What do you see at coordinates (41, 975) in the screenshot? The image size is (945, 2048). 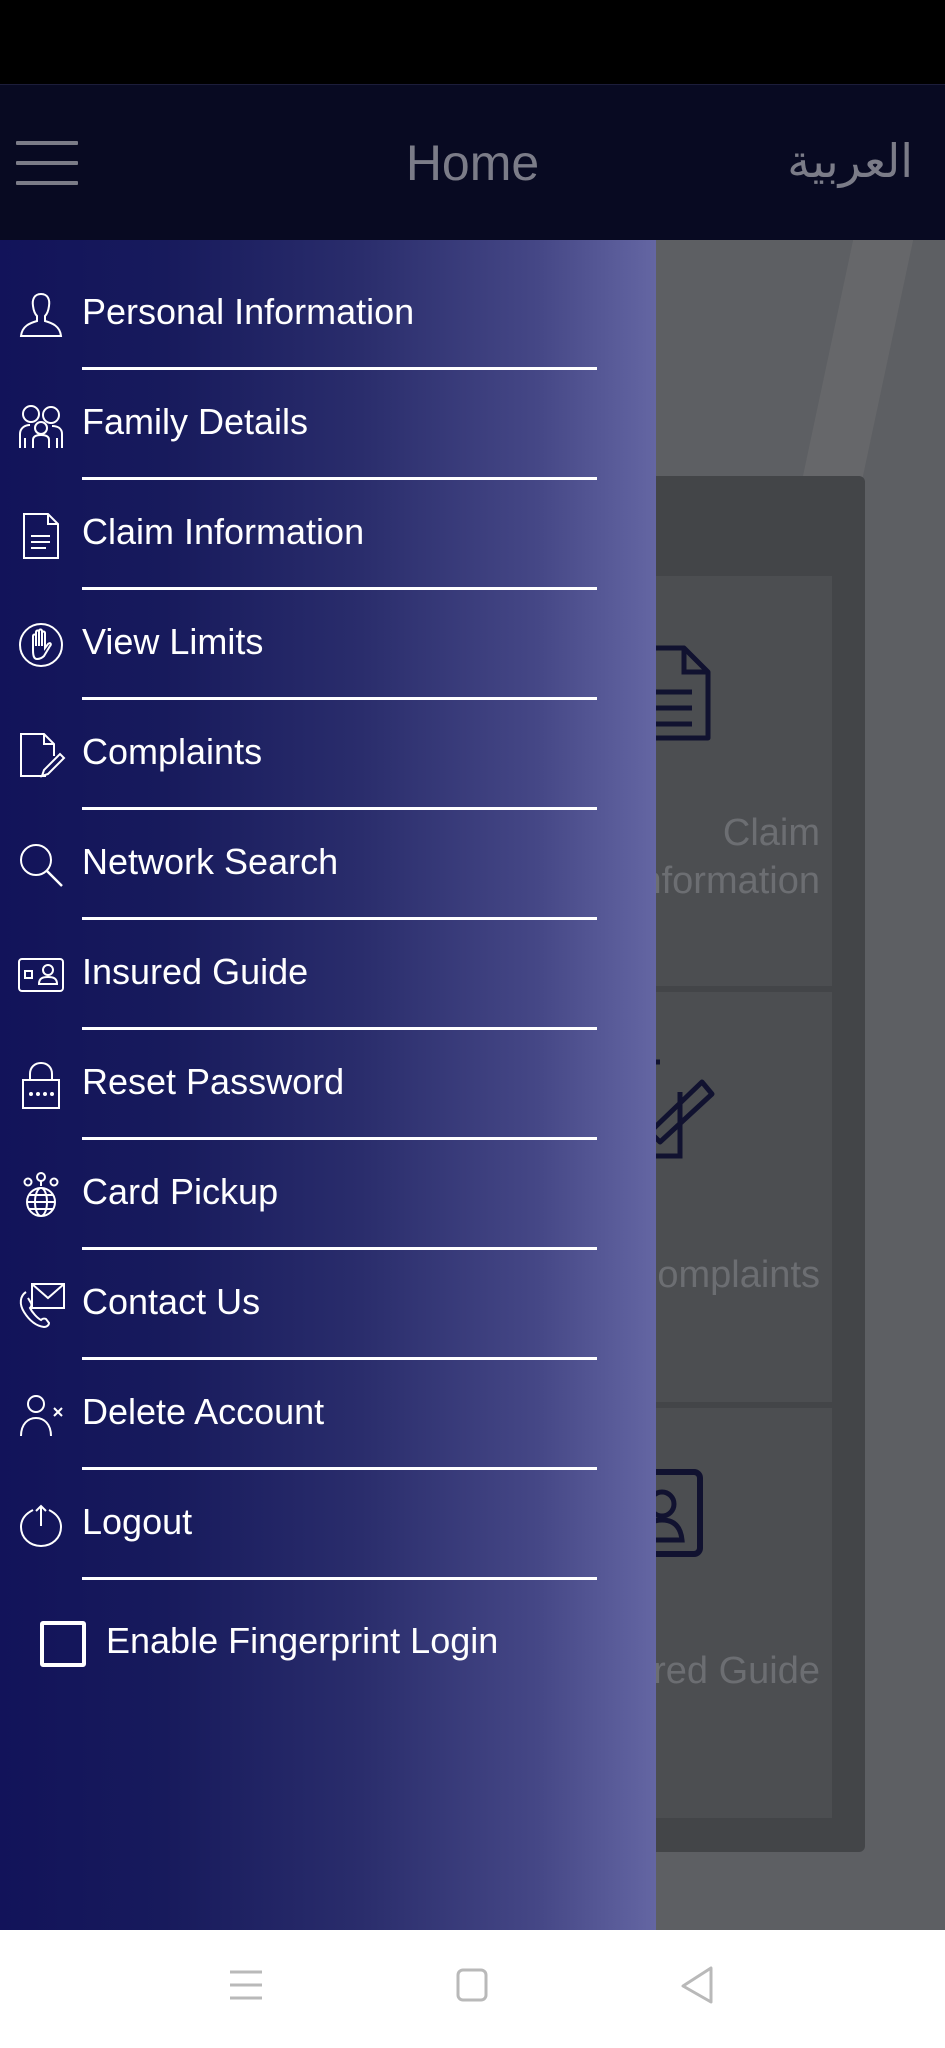 I see `id-card-icon` at bounding box center [41, 975].